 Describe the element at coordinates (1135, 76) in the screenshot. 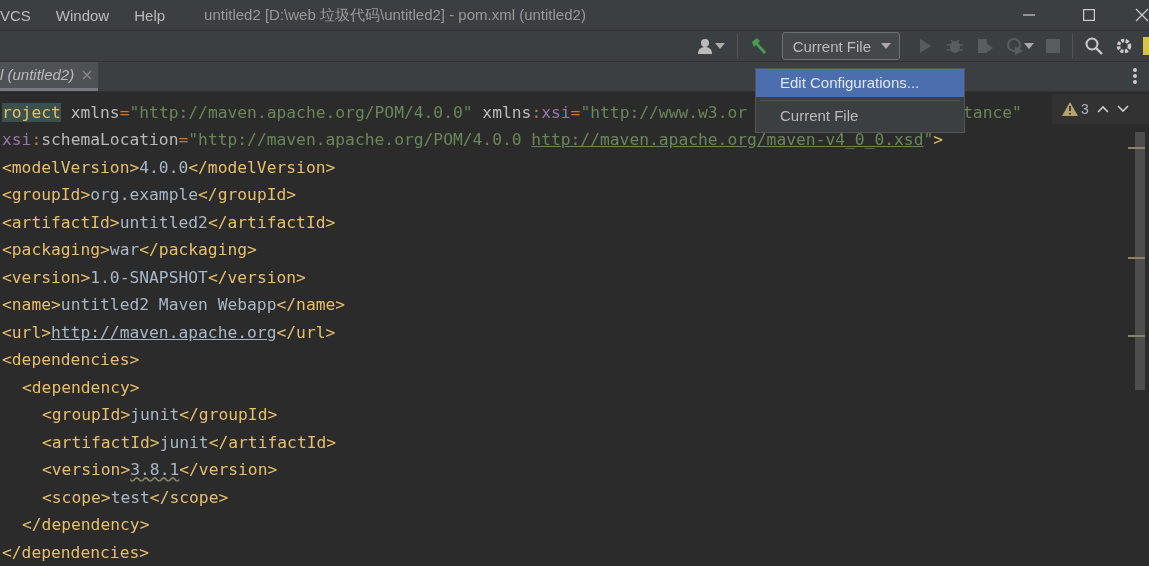

I see `more-icon` at that location.